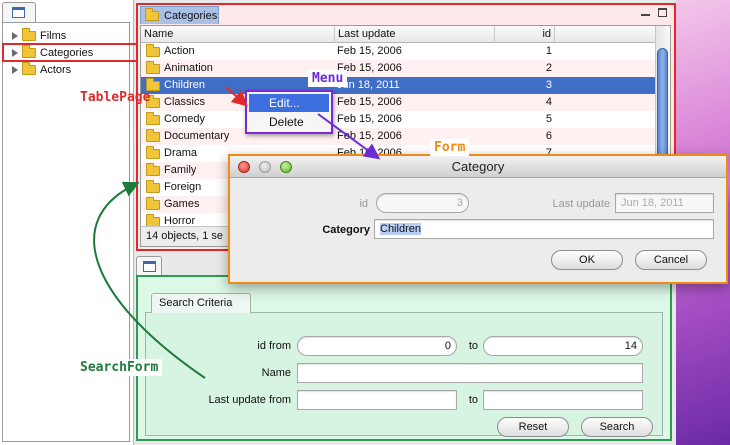 The height and width of the screenshot is (445, 730). I want to click on search-panel-tab, so click(149, 266).